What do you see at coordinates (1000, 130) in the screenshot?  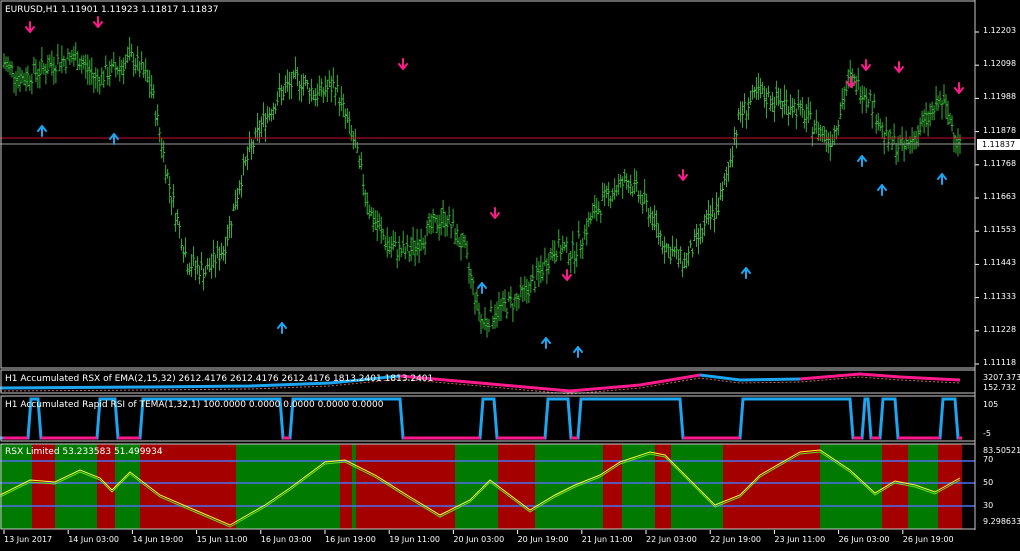 I see `price-tick: 1.11878` at bounding box center [1000, 130].